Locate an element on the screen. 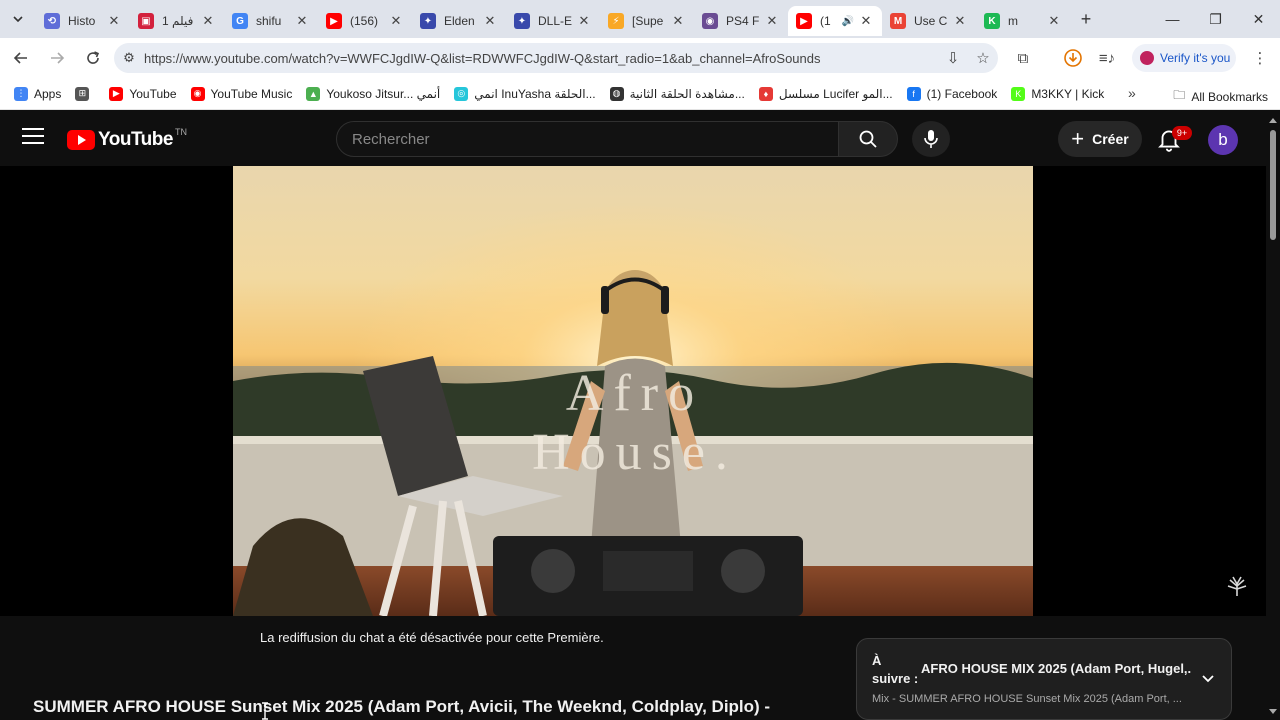 Image resolution: width=1280 pixels, height=720 pixels. all-bookmarks-label: All Bookmarks is located at coordinates (1229, 96).